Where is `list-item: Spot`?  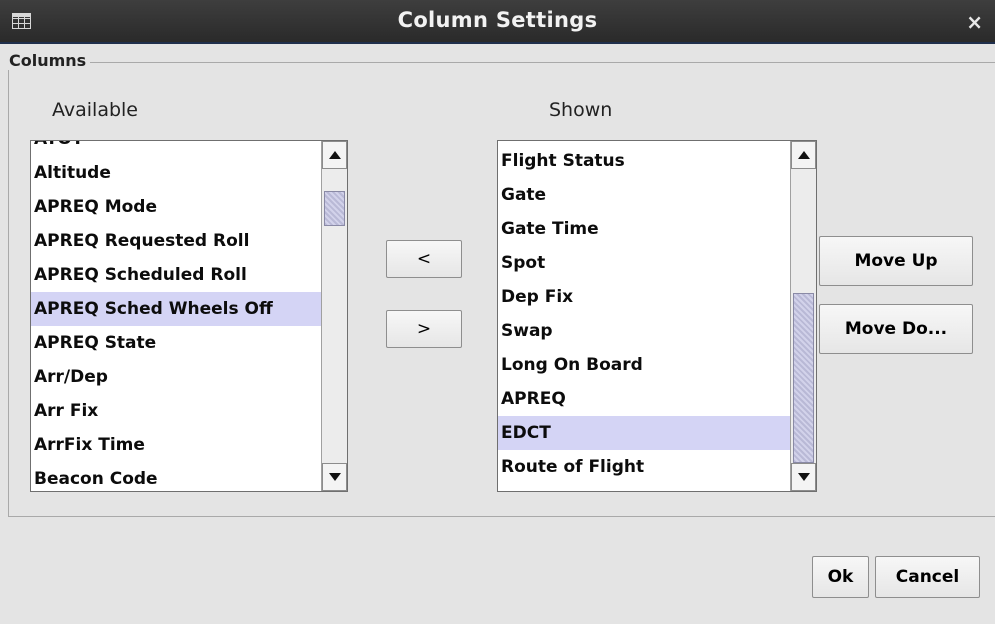
list-item: Spot is located at coordinates (644, 263).